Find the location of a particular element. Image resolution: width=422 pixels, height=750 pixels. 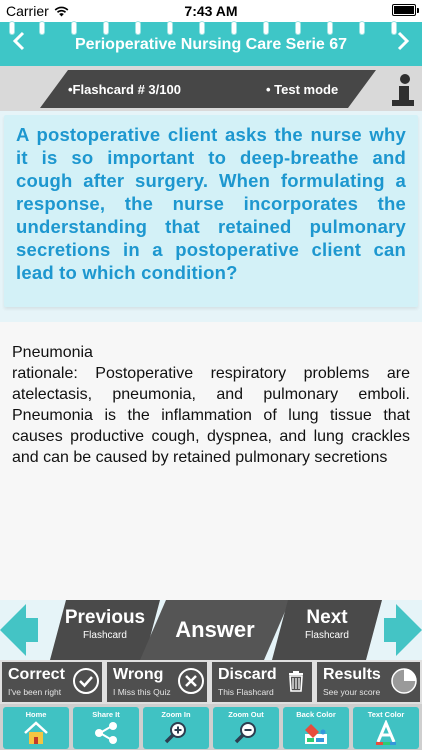

forward-button is located at coordinates (403, 44).